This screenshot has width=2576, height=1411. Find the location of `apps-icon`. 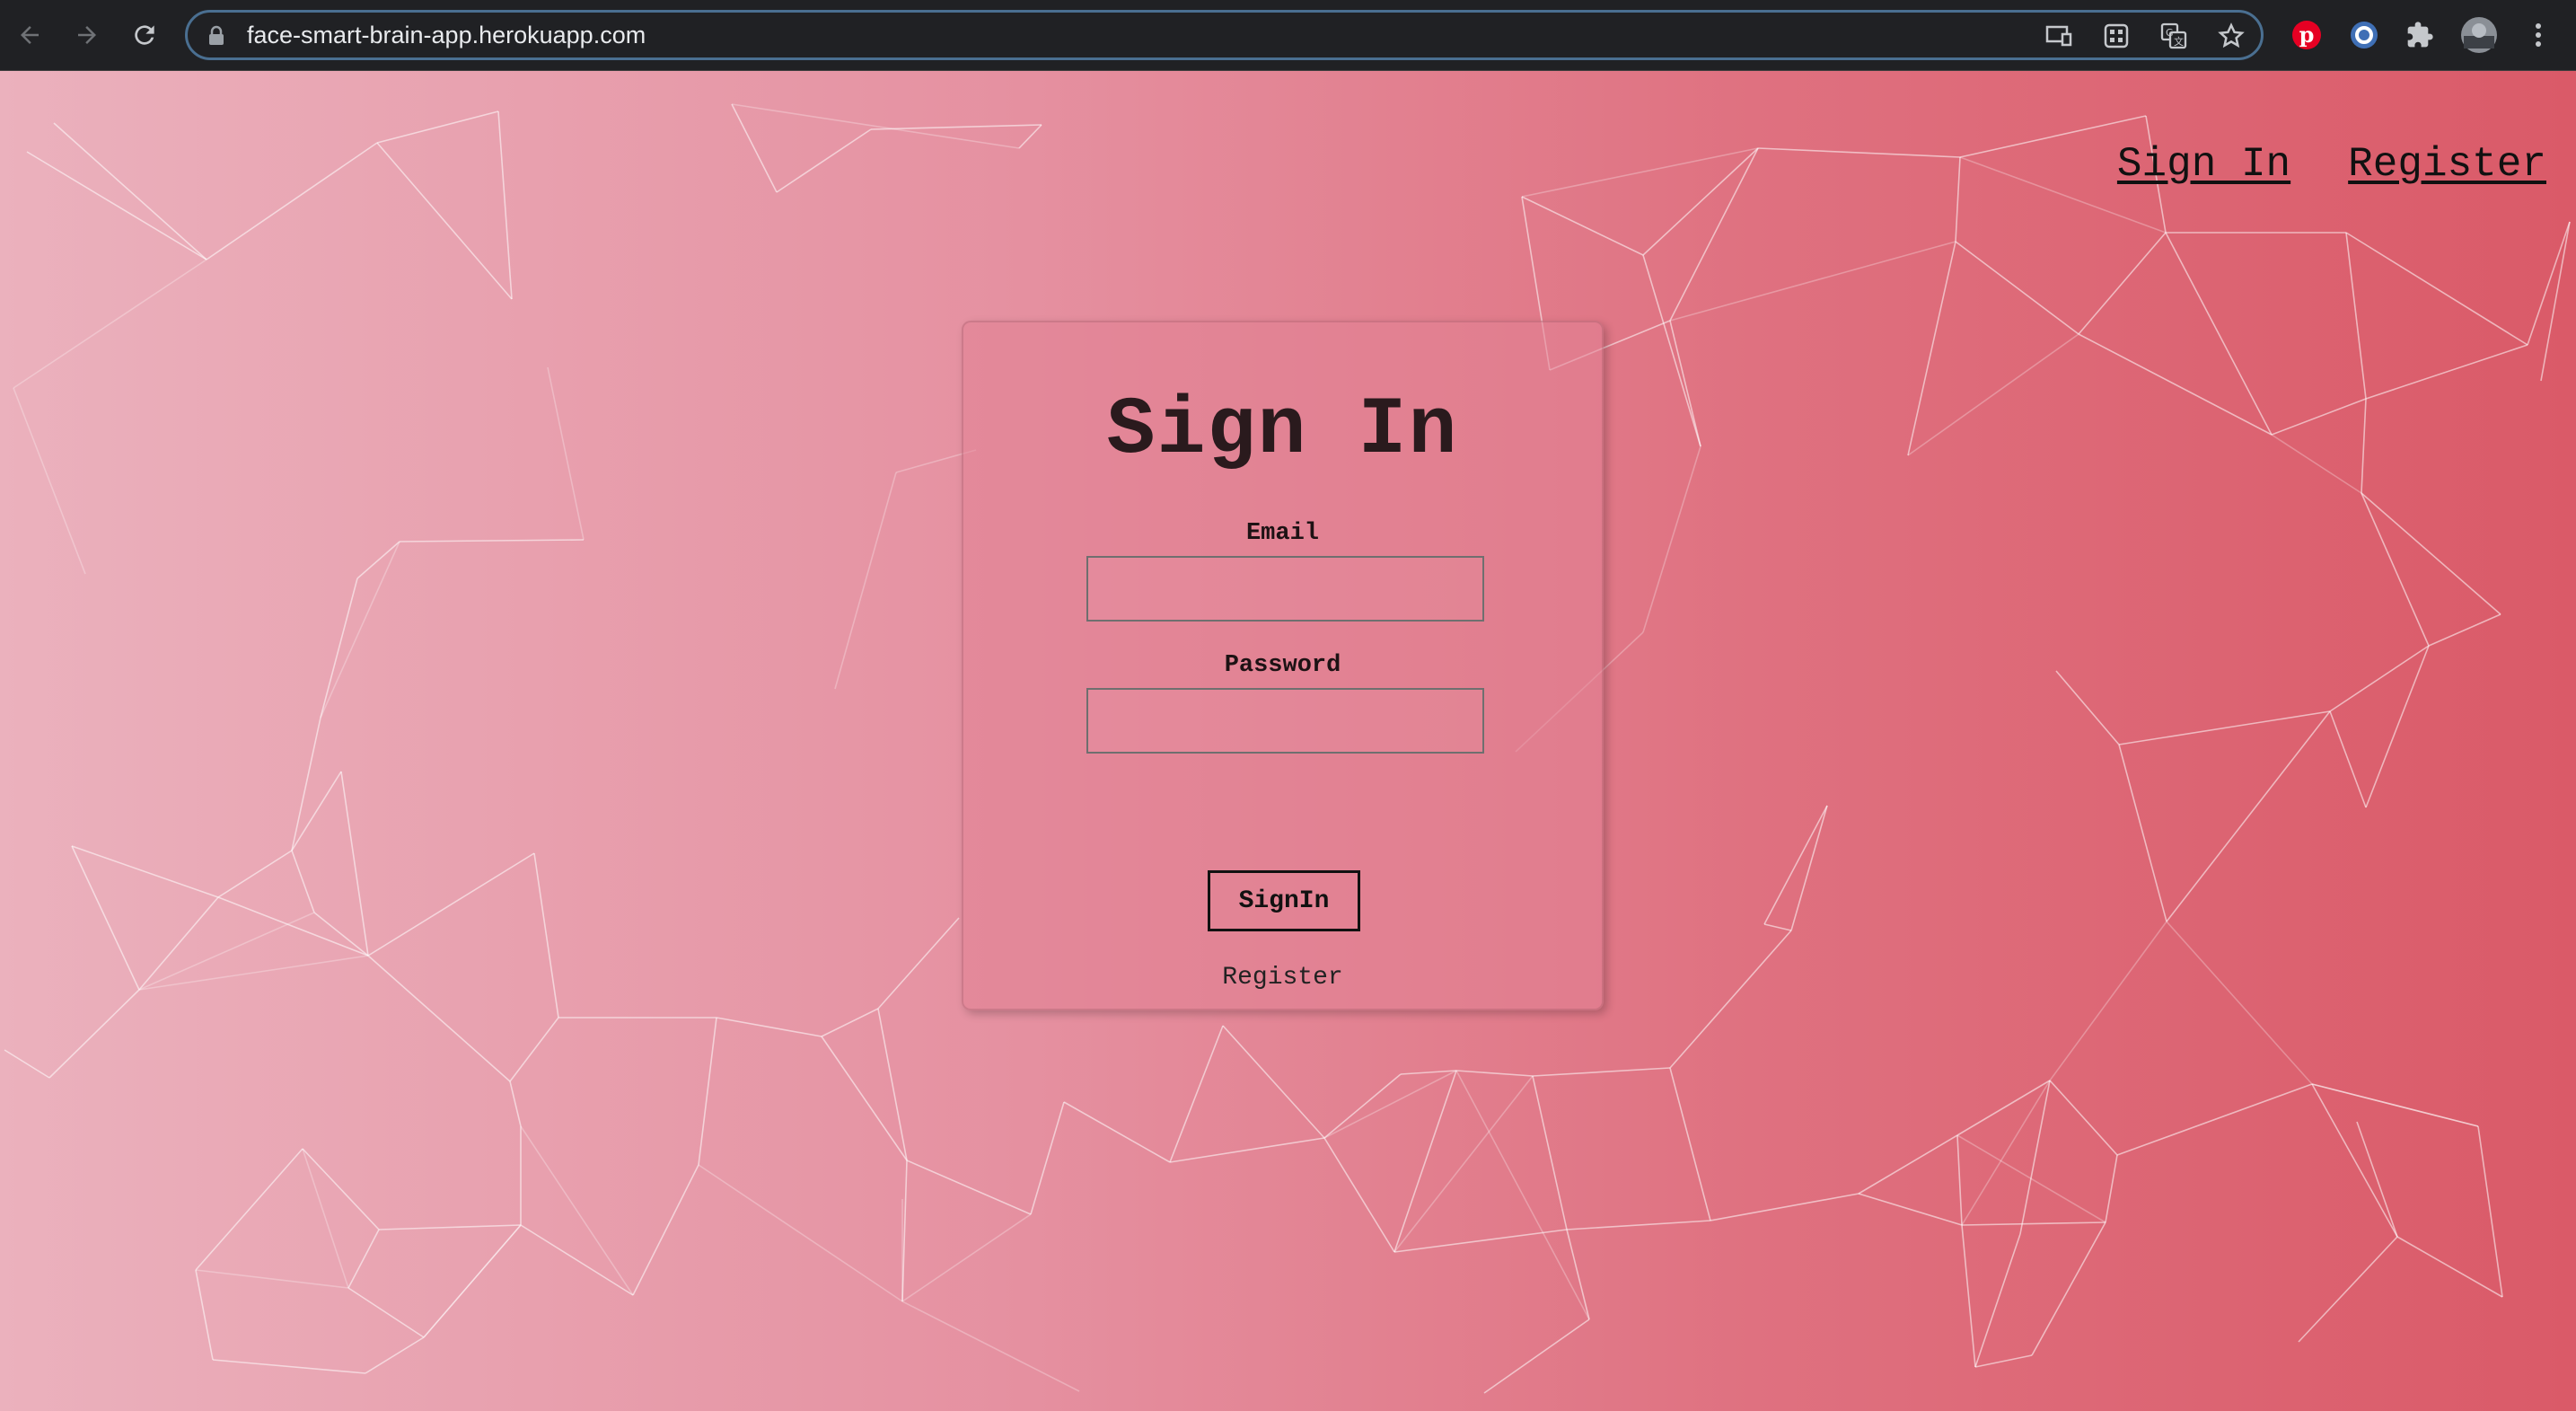

apps-icon is located at coordinates (2116, 36).